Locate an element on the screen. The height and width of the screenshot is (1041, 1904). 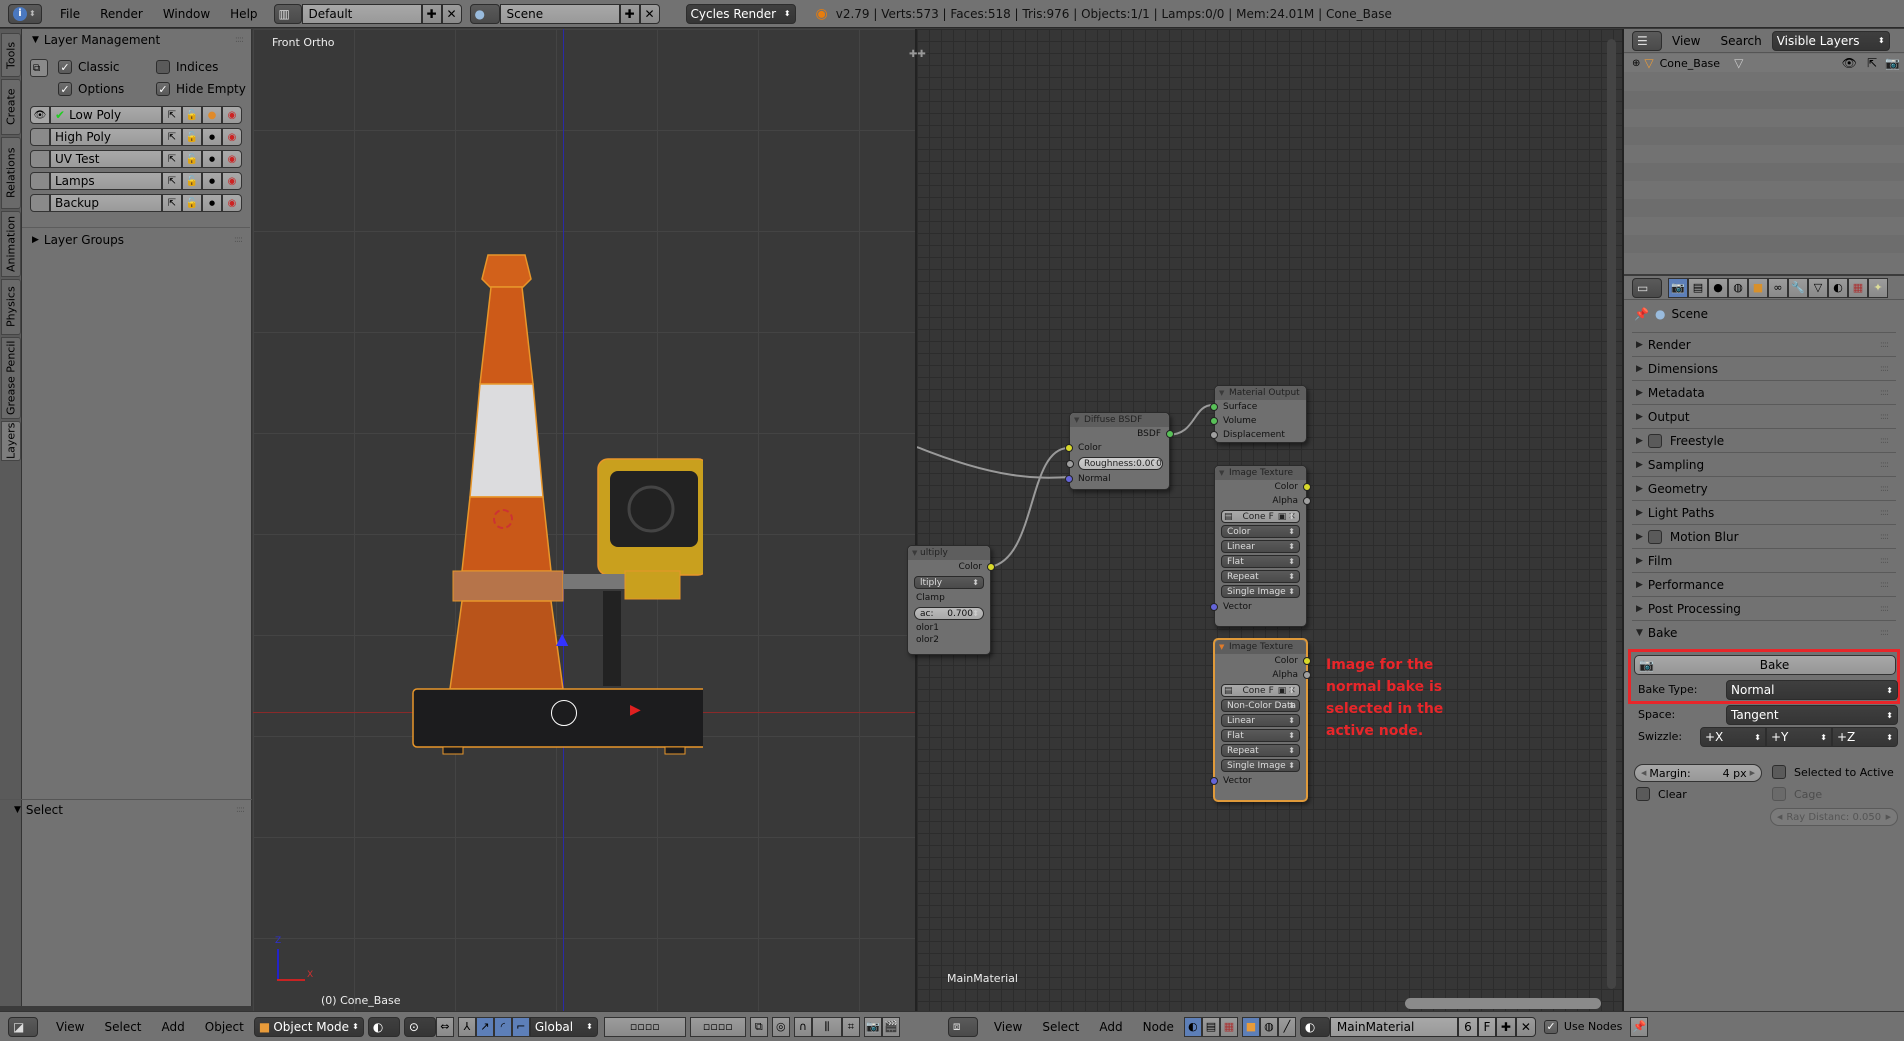
node-menu-node: Node is located at coordinates (1158, 1027).